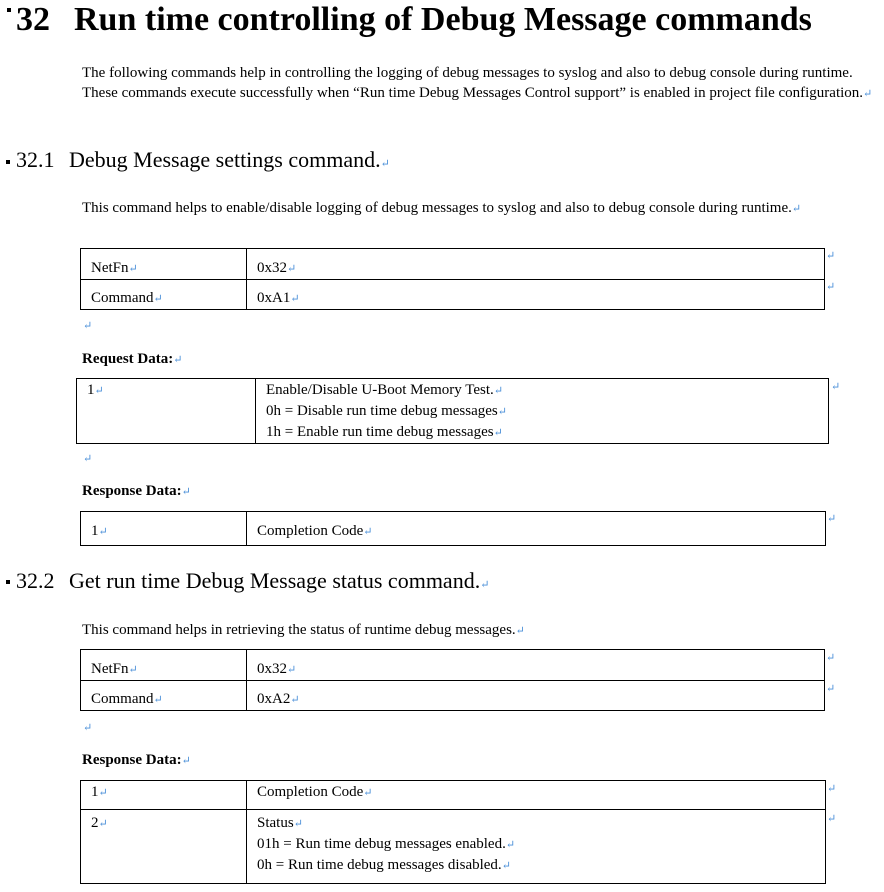 The image size is (884, 892). Describe the element at coordinates (535, 294) in the screenshot. I see `table-cell: 0xA1↵` at that location.